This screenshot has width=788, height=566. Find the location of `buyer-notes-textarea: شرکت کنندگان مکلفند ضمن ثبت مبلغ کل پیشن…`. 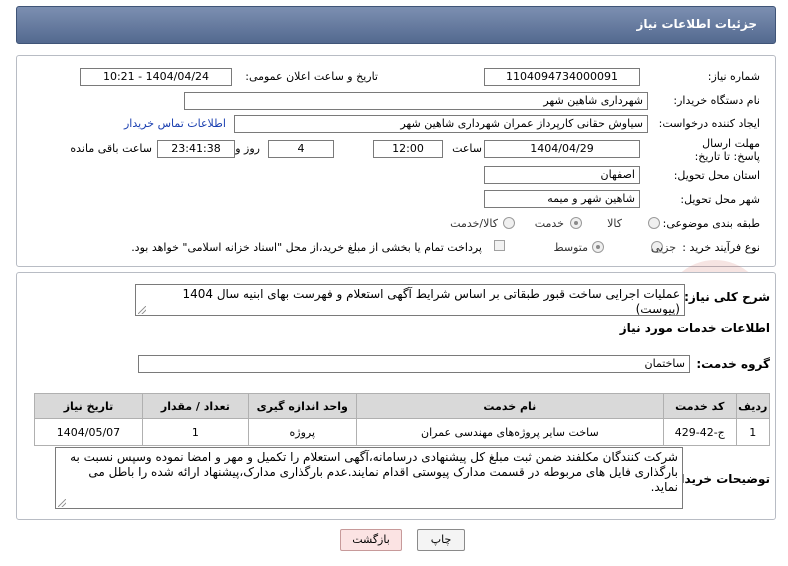

buyer-notes-textarea: شرکت کنندگان مکلفند ضمن ثبت مبلغ کل پیشن… is located at coordinates (369, 478).